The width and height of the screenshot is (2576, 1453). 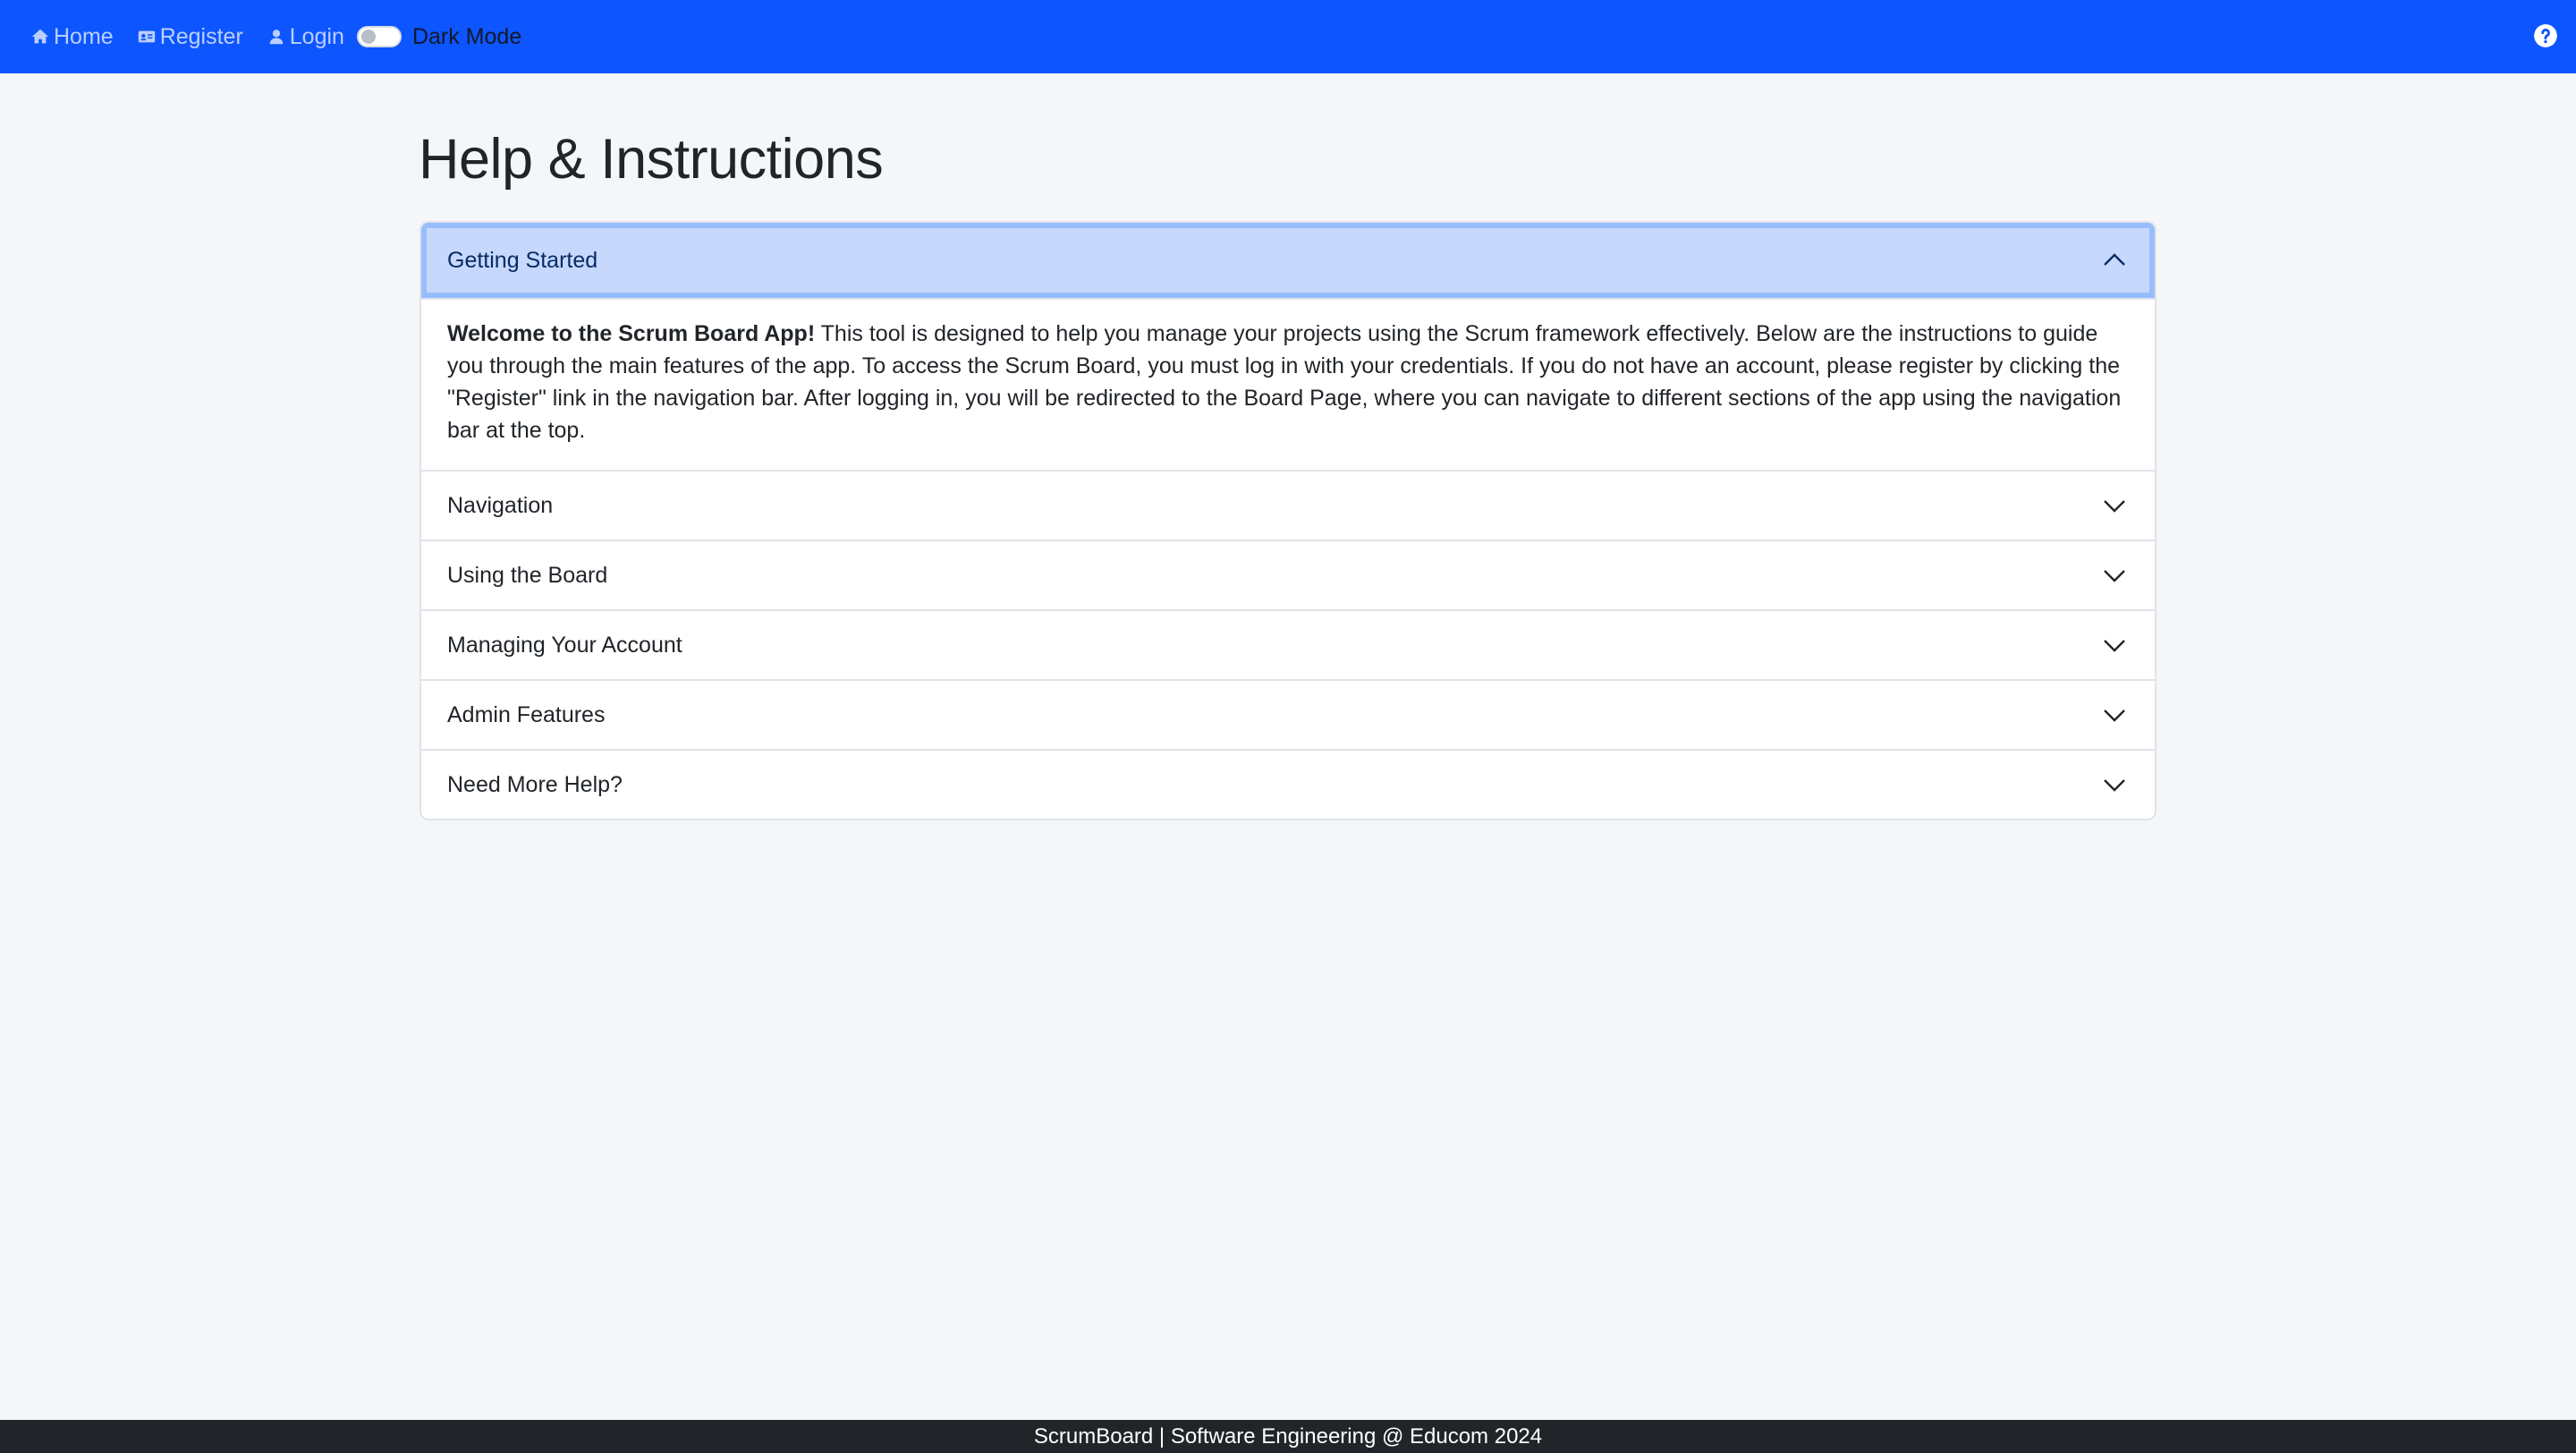 What do you see at coordinates (1288, 36) in the screenshot?
I see `top-navbar: Home Register Login Dark Mode` at bounding box center [1288, 36].